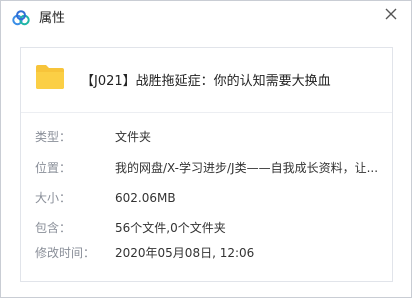 The height and width of the screenshot is (298, 412). Describe the element at coordinates (65, 253) in the screenshot. I see `property-label: 修改时间：` at that location.